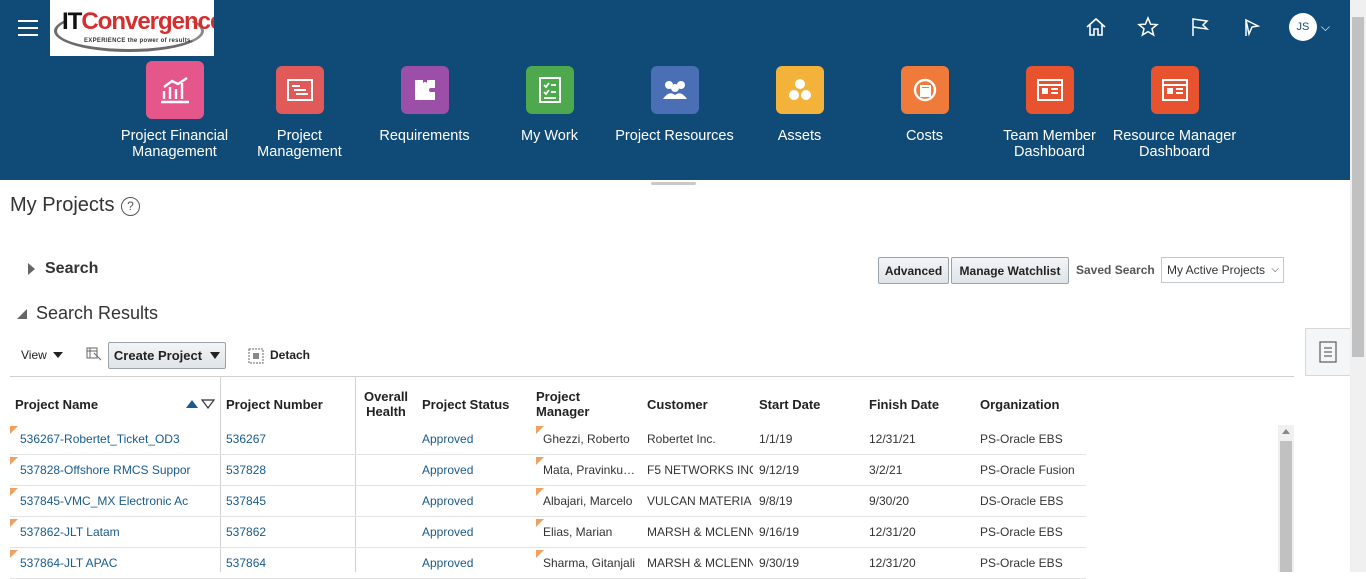 The image size is (1366, 579). What do you see at coordinates (673, 183) in the screenshot?
I see `springboard-collapse-handle` at bounding box center [673, 183].